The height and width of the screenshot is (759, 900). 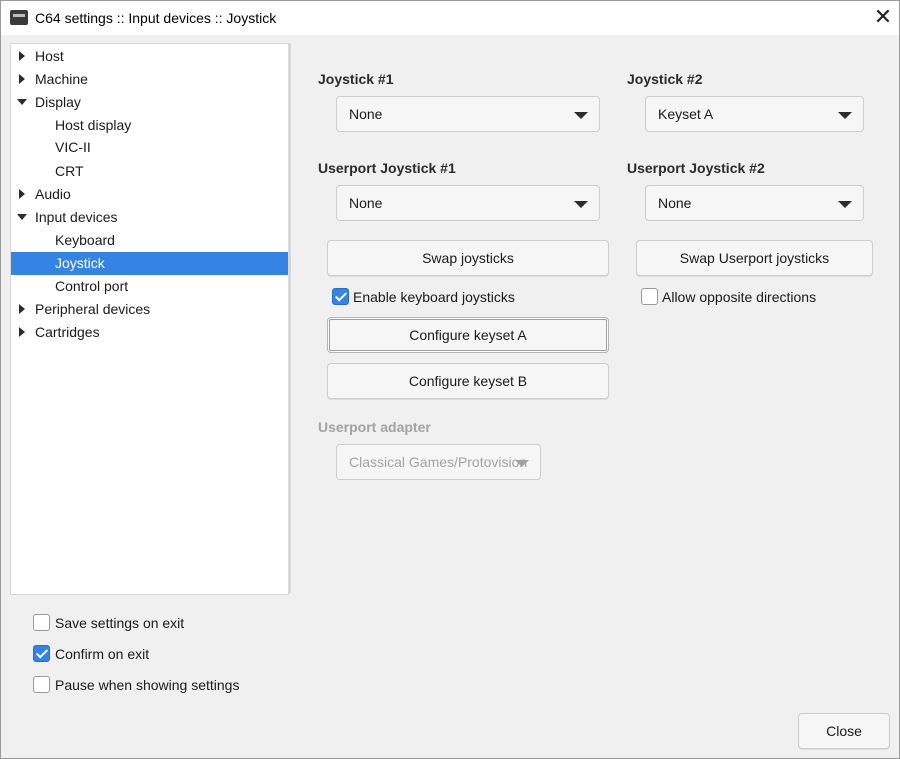 What do you see at coordinates (93, 125) in the screenshot?
I see `tree-item-label: Host display` at bounding box center [93, 125].